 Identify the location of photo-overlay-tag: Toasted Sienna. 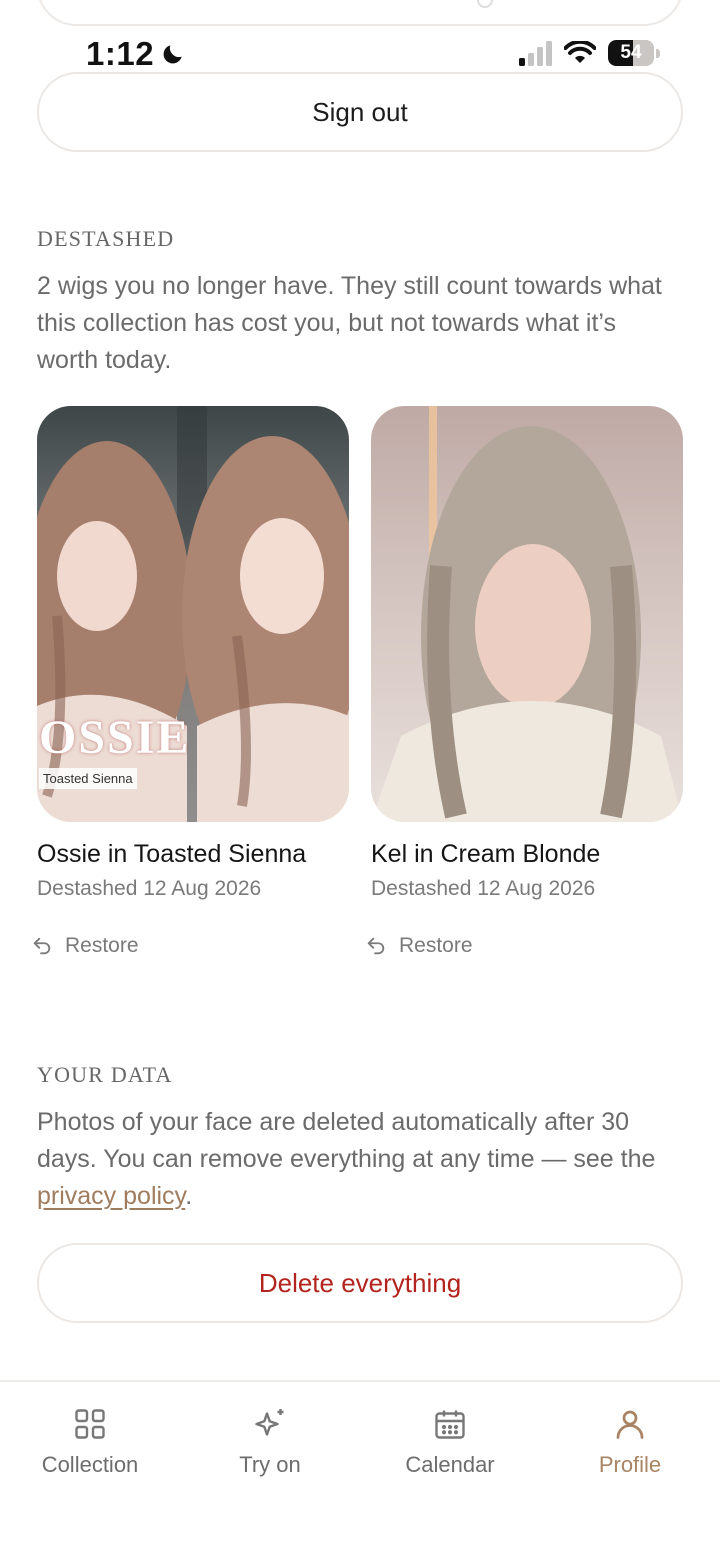
(88, 778).